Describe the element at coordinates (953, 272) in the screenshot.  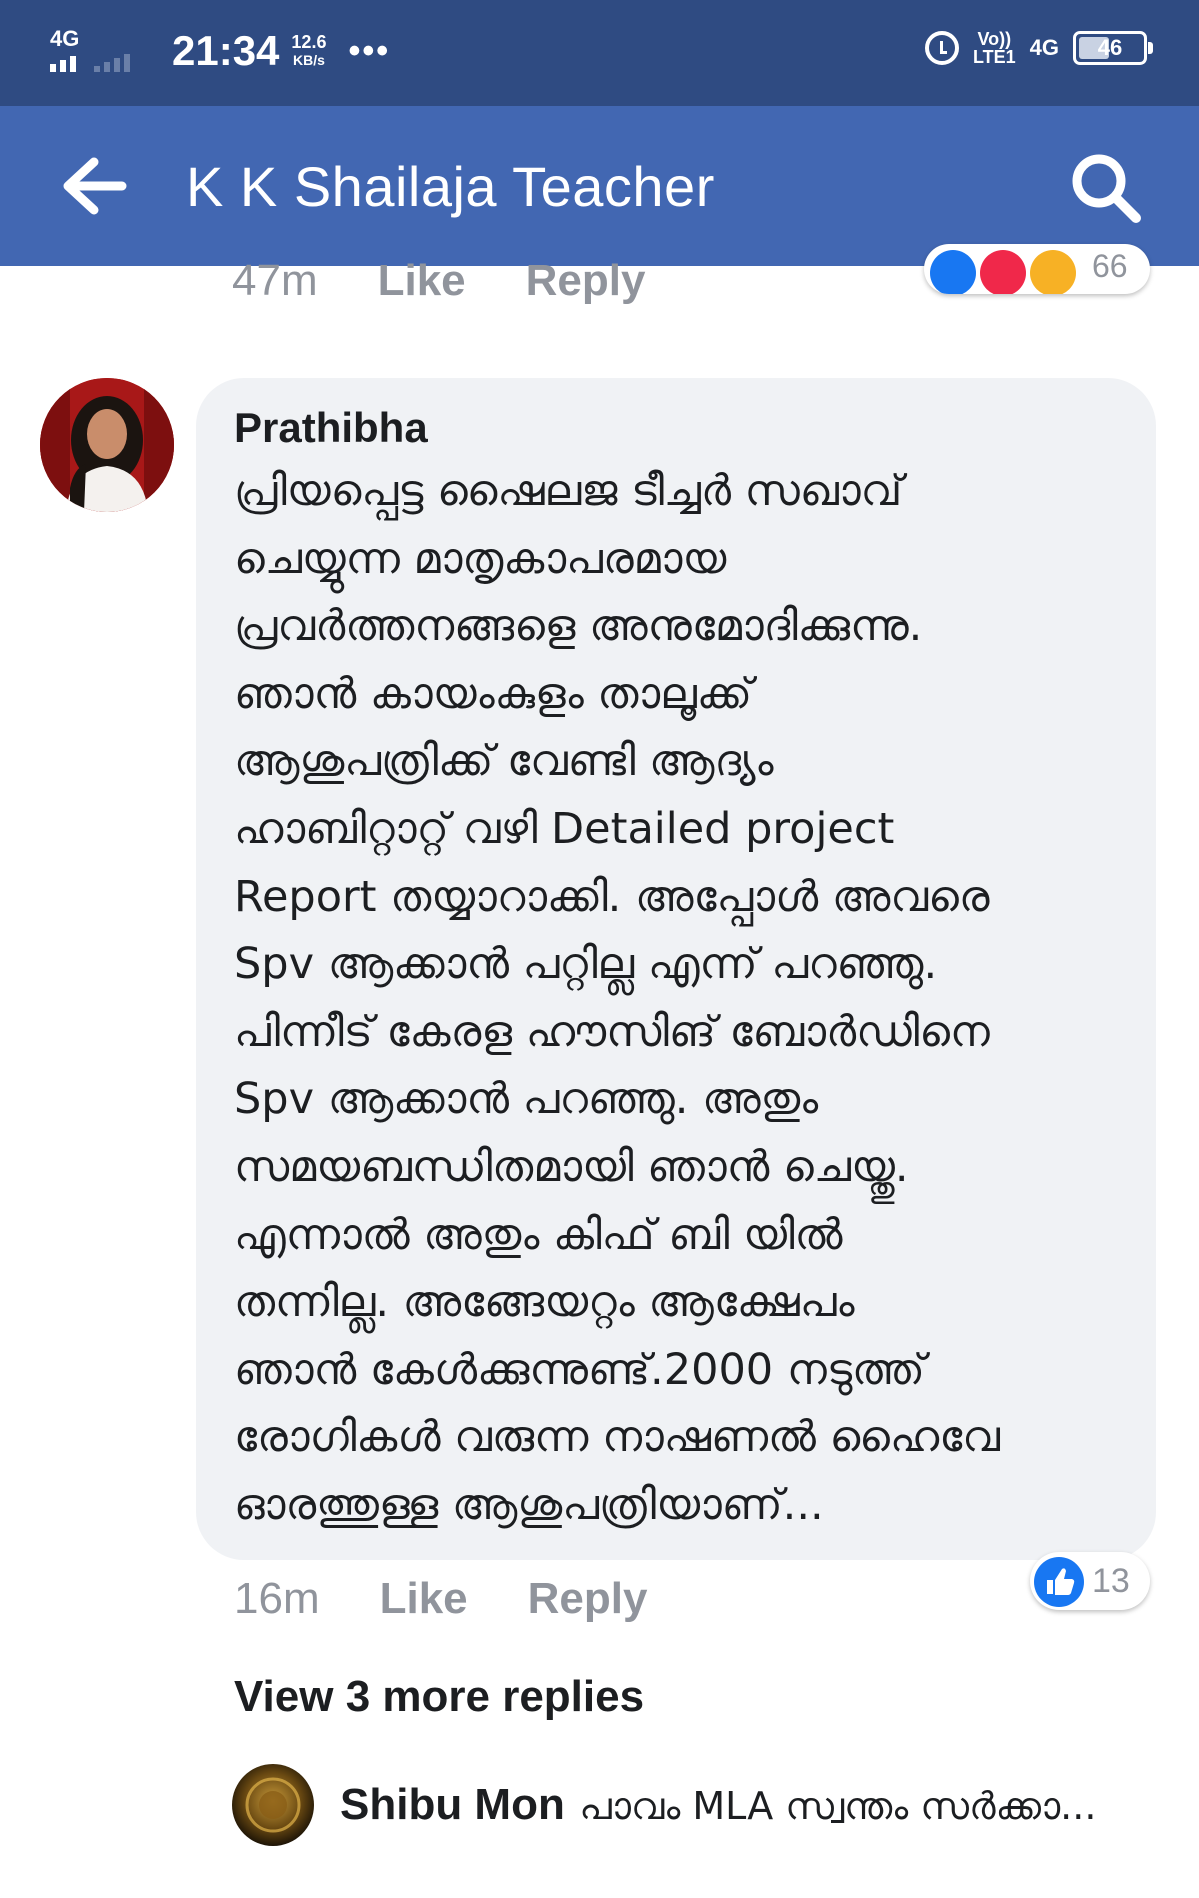
I see `like-reaction-icon` at that location.